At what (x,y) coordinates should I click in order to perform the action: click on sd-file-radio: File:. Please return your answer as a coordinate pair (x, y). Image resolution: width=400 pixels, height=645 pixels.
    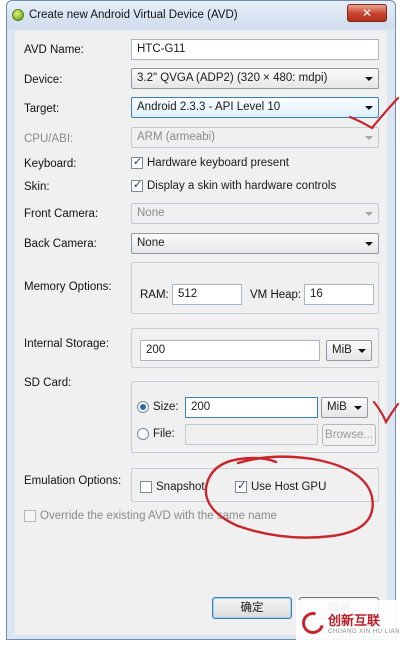
    Looking at the image, I should click on (156, 434).